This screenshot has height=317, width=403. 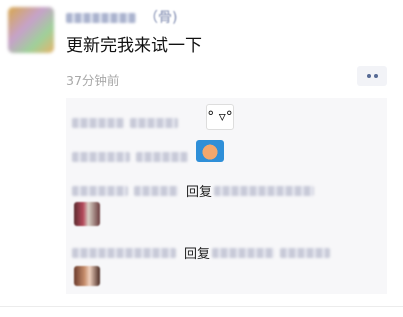 What do you see at coordinates (31, 30) in the screenshot?
I see `avatar` at bounding box center [31, 30].